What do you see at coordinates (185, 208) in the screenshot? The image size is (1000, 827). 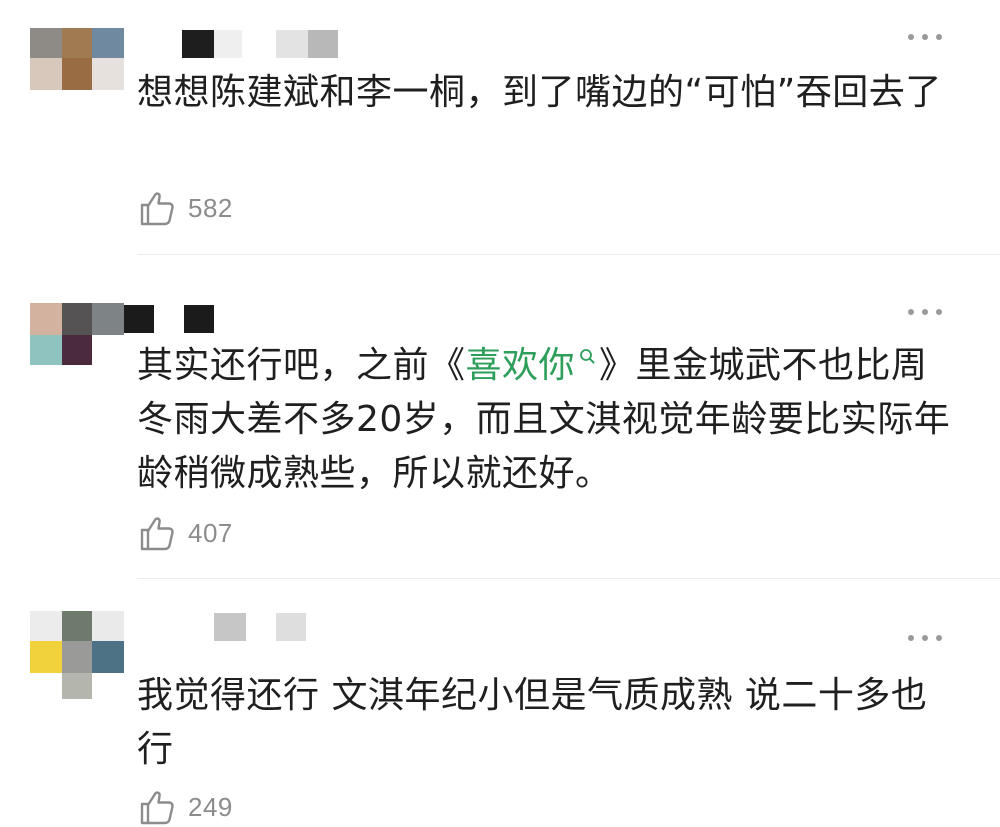 I see `like-button: 582` at bounding box center [185, 208].